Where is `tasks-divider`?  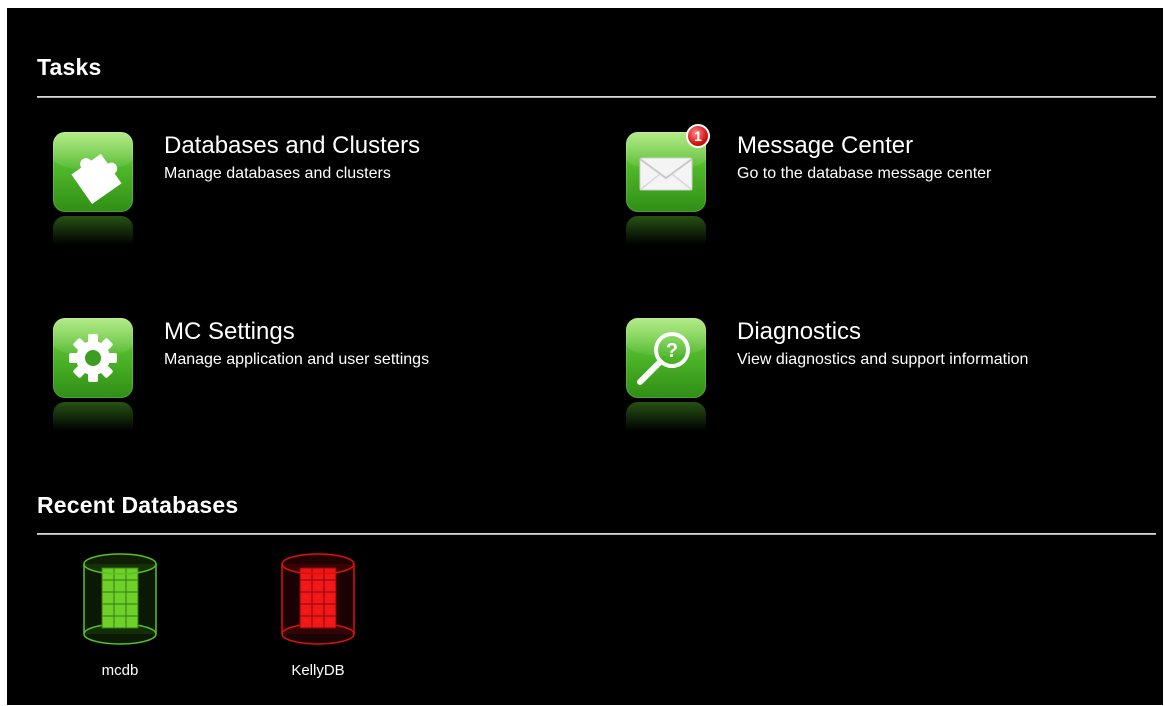 tasks-divider is located at coordinates (596, 97).